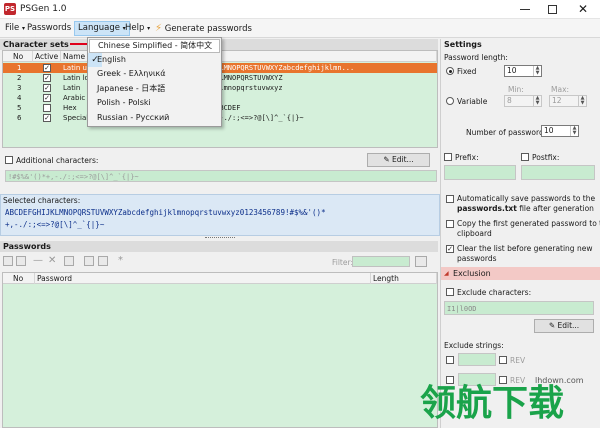 This screenshot has width=600, height=428. I want to click on table-header: No Password Length, so click(220, 278).